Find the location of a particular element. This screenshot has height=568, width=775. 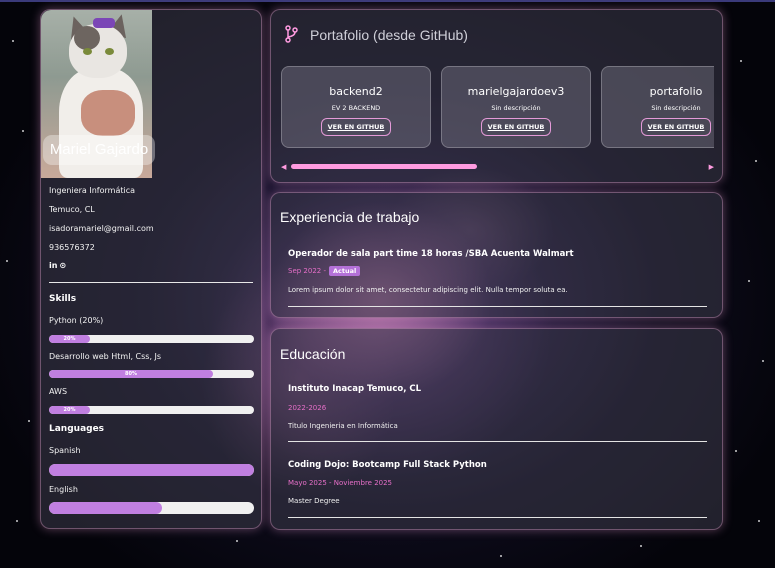

repo-card: backend2 EV 2 BACKEND VER EN GITHUB is located at coordinates (356, 107).